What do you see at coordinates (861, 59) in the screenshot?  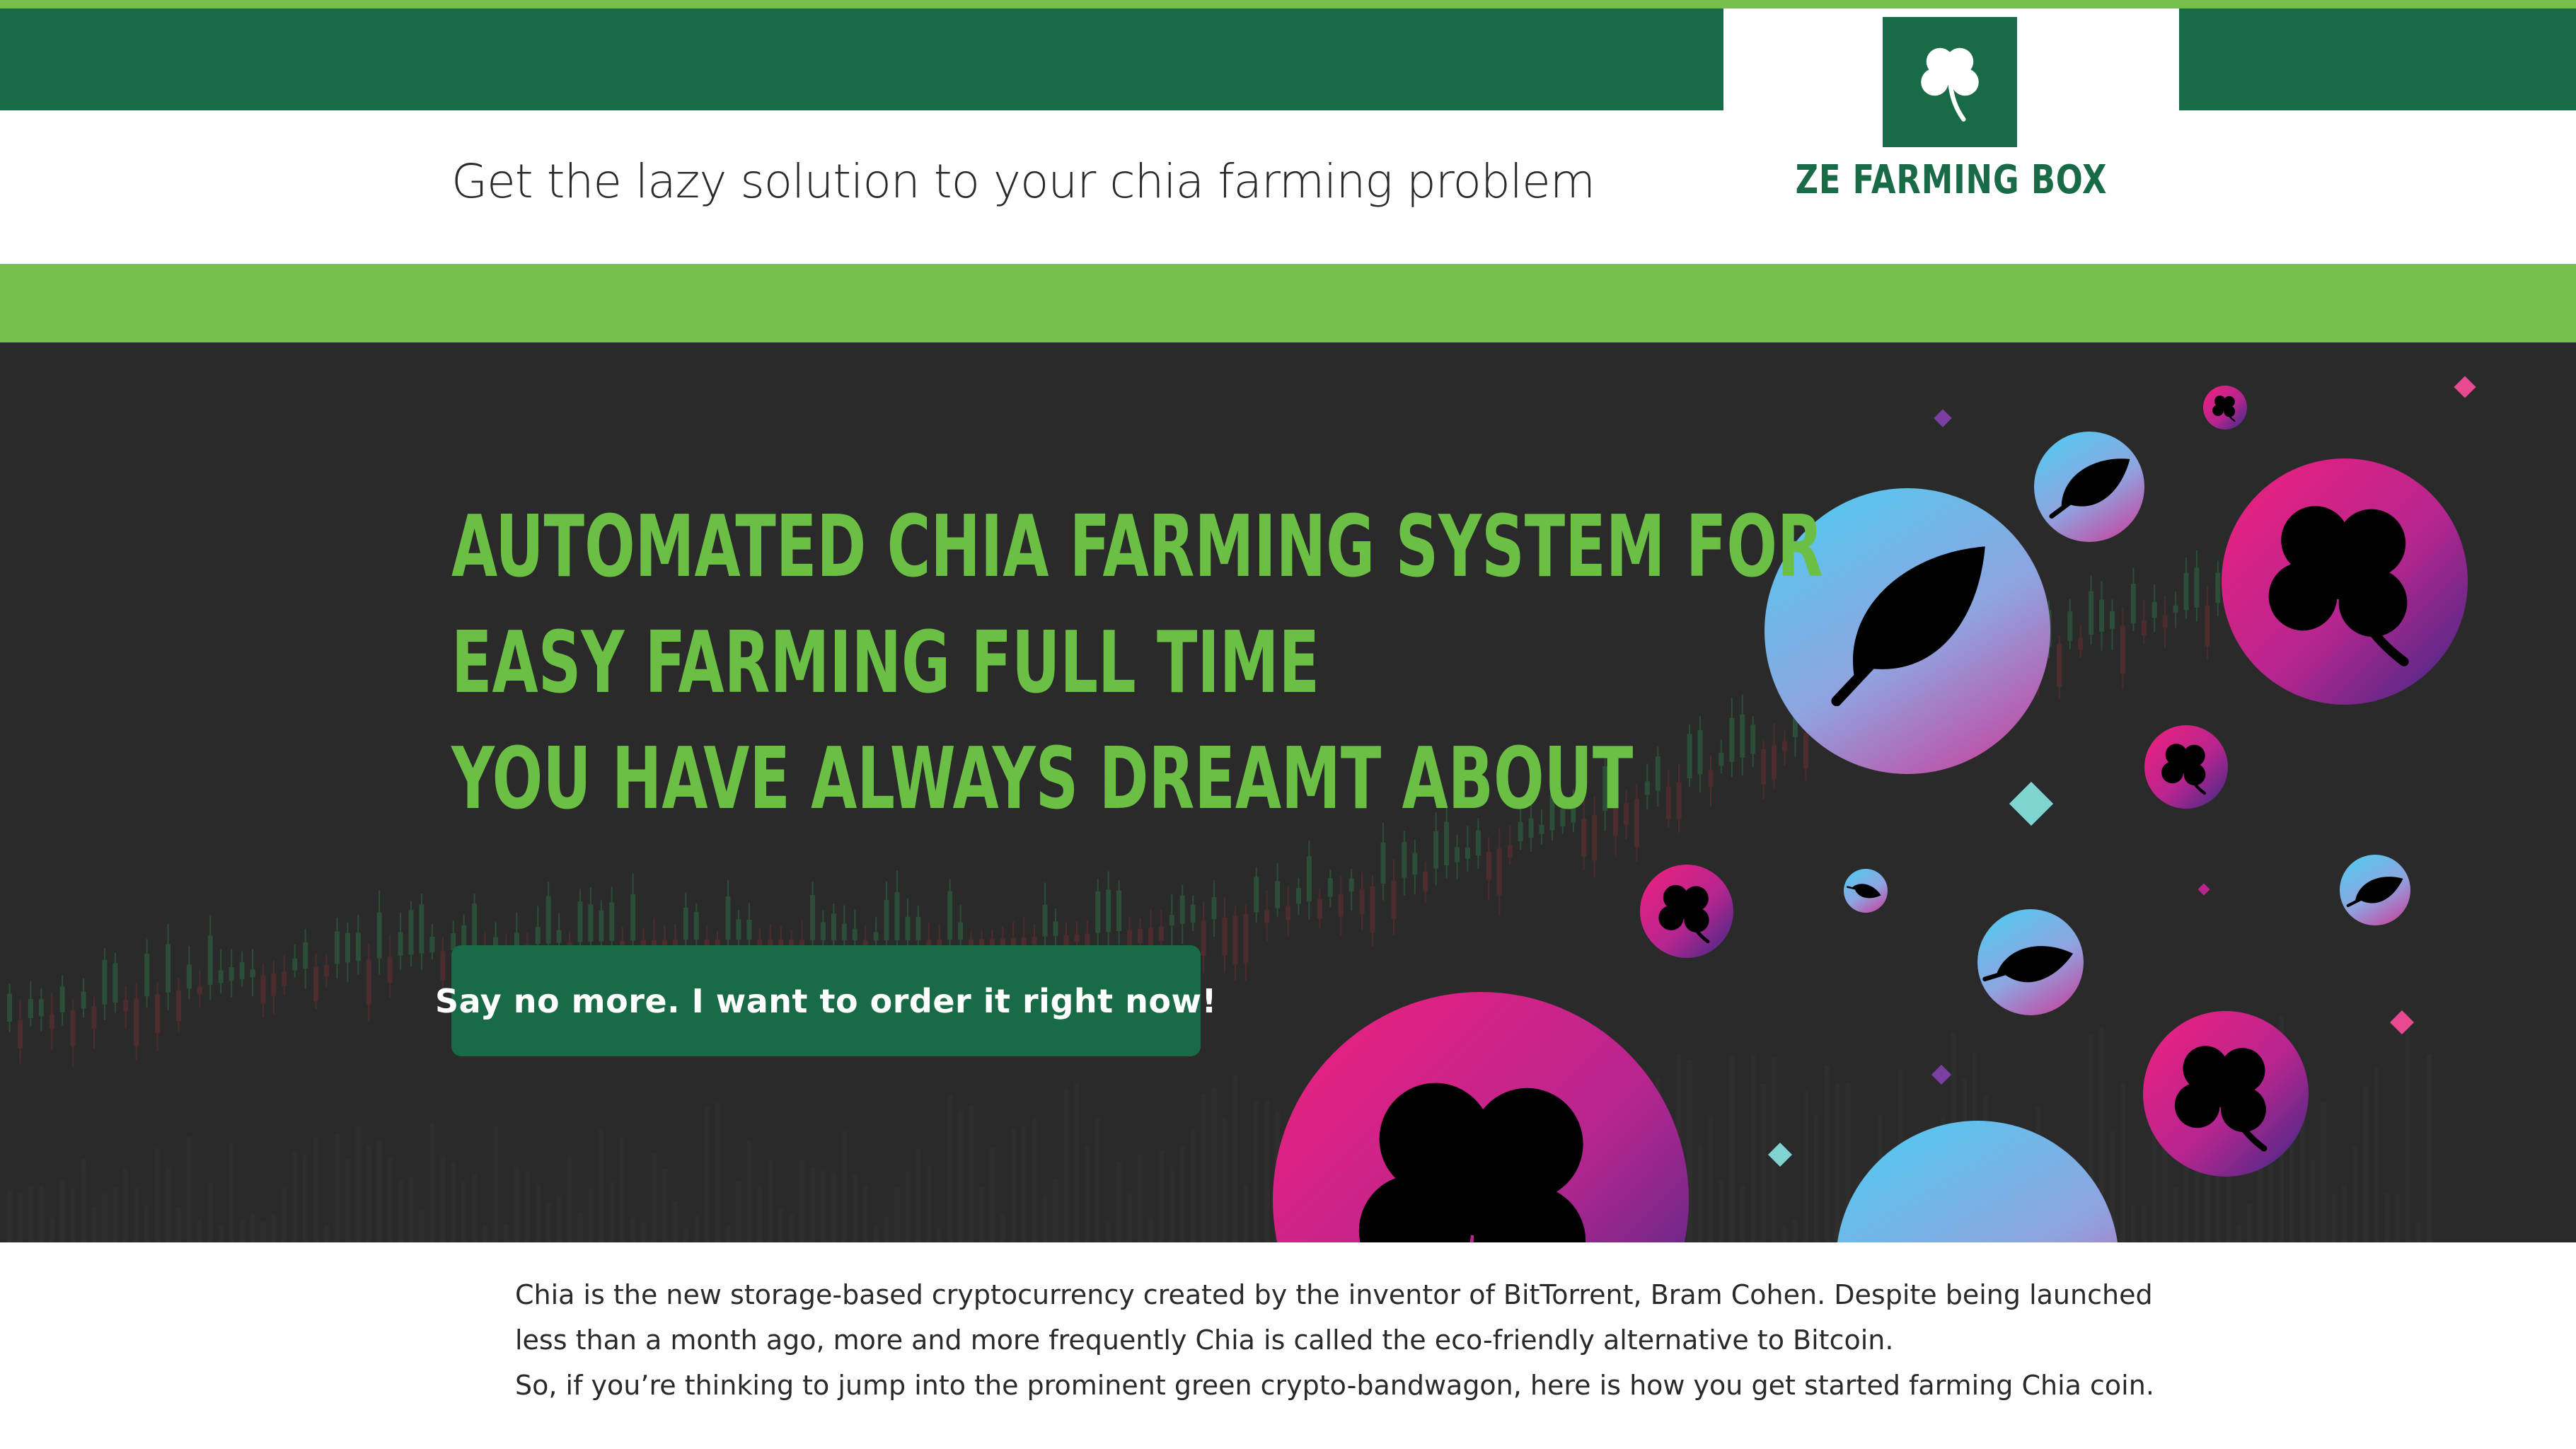 I see `header-band-left` at bounding box center [861, 59].